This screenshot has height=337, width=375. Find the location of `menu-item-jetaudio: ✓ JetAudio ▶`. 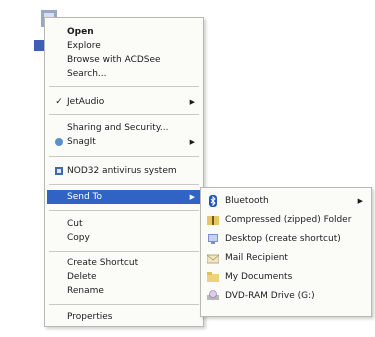

menu-item-jetaudio: ✓ JetAudio ▶ is located at coordinates (124, 102).